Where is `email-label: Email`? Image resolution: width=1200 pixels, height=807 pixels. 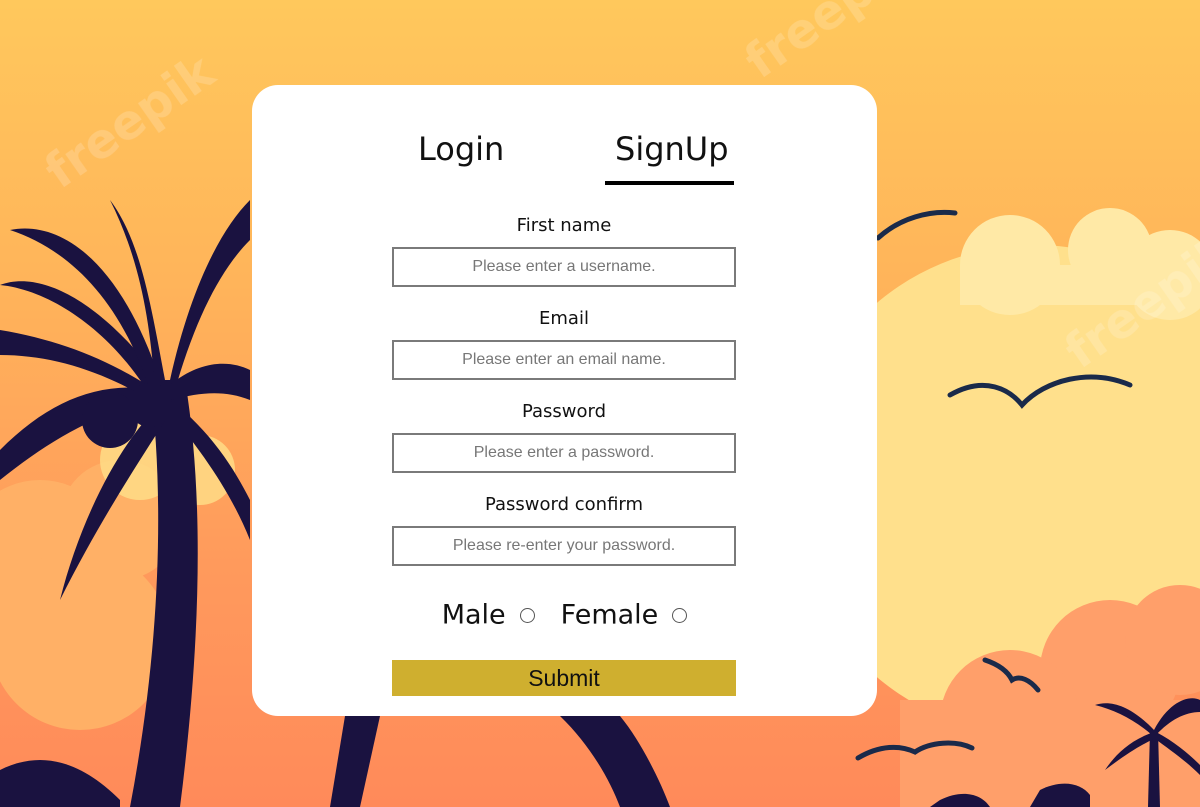
email-label: Email is located at coordinates (564, 318).